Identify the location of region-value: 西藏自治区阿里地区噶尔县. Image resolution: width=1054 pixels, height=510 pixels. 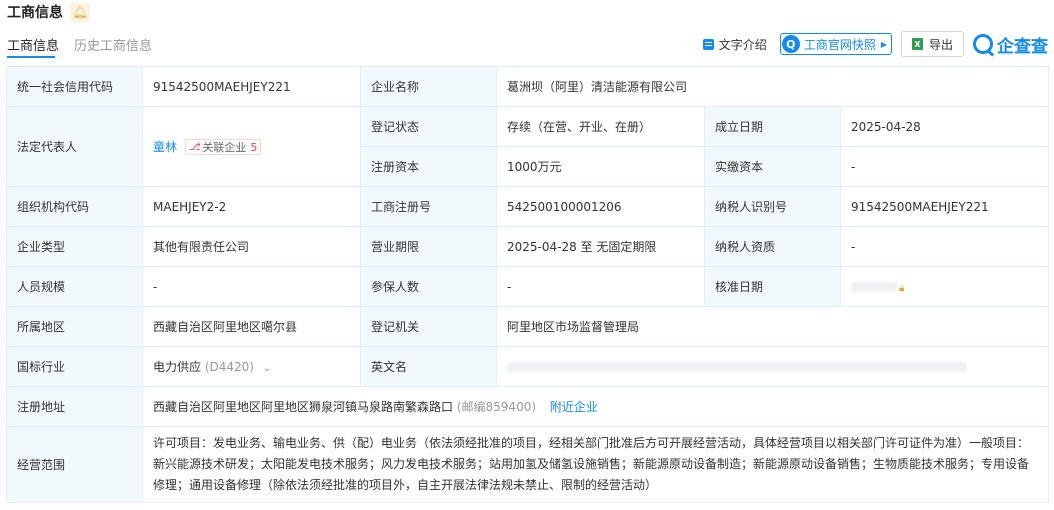
(251, 326).